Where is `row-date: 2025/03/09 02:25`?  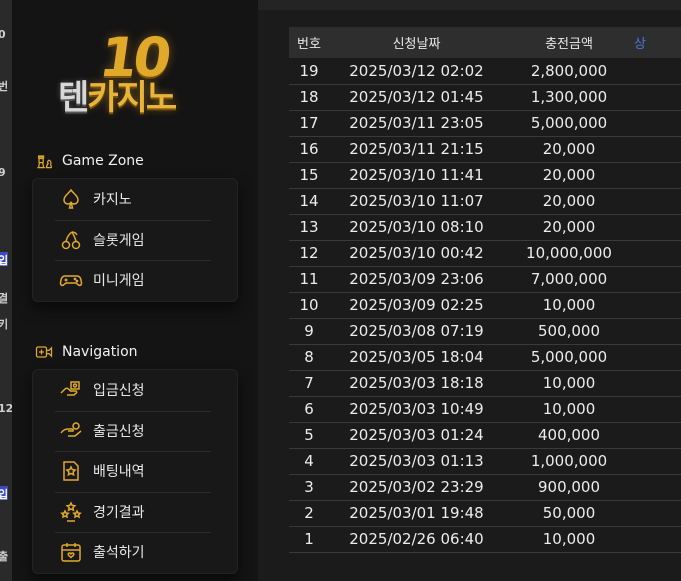
row-date: 2025/03/09 02:25 is located at coordinates (416, 305).